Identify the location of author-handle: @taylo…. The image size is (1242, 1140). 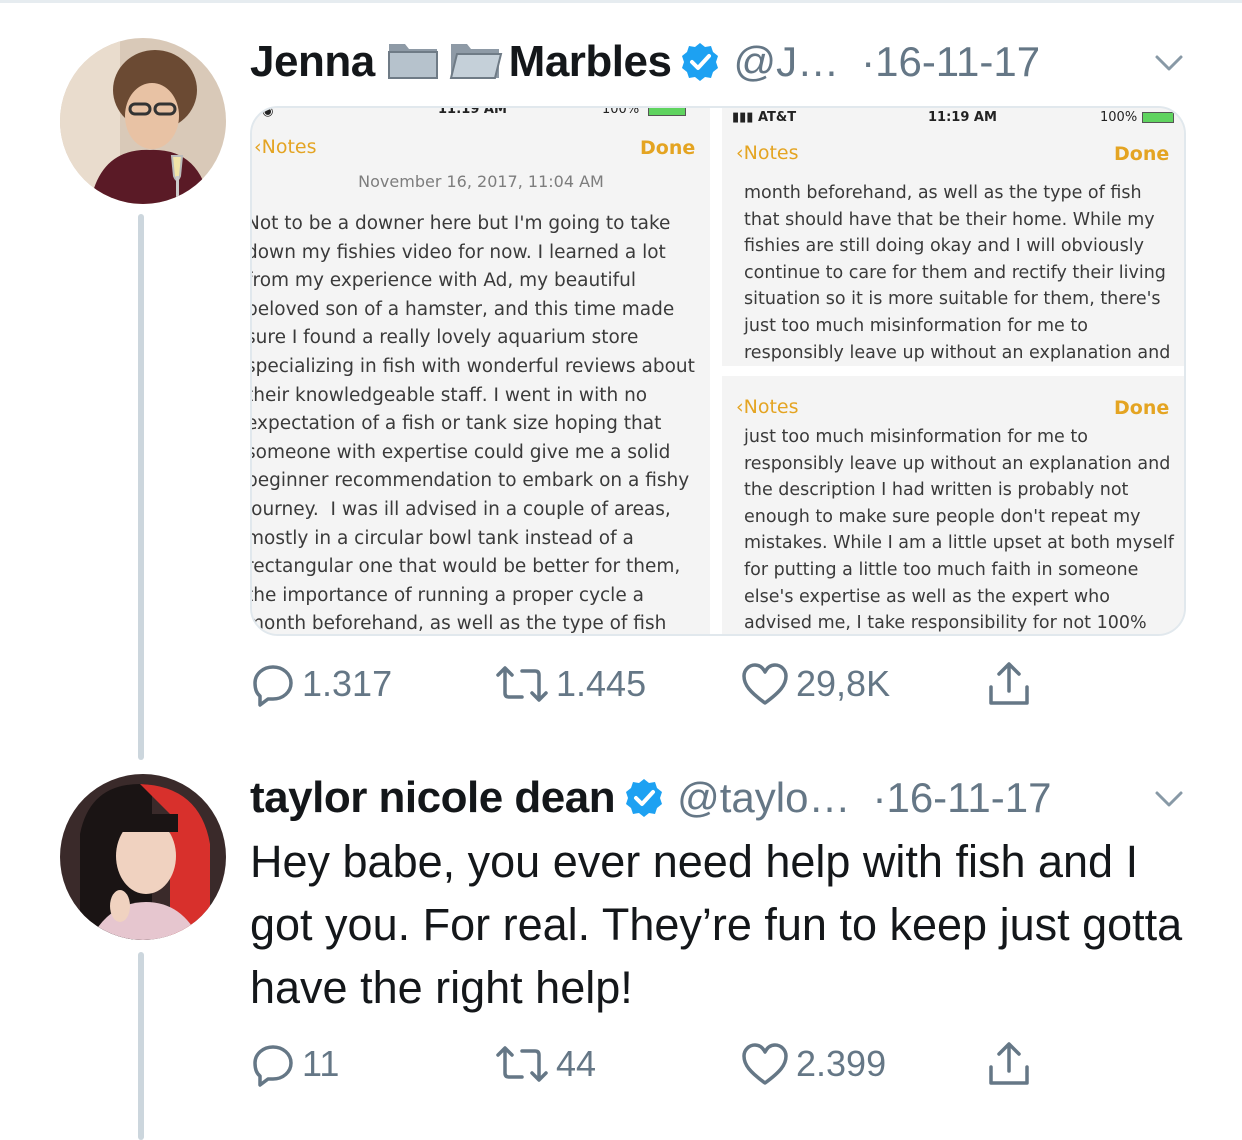
(763, 798).